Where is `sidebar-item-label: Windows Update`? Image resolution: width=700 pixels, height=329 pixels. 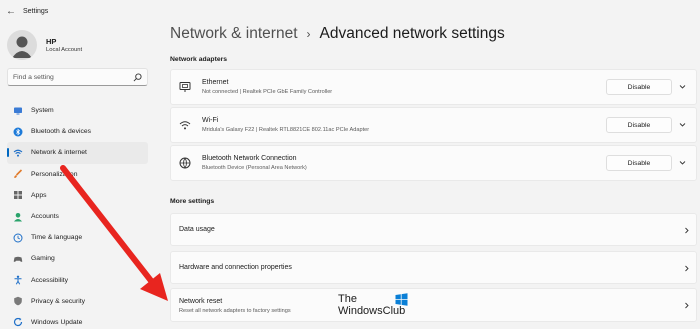 sidebar-item-label: Windows Update is located at coordinates (57, 322).